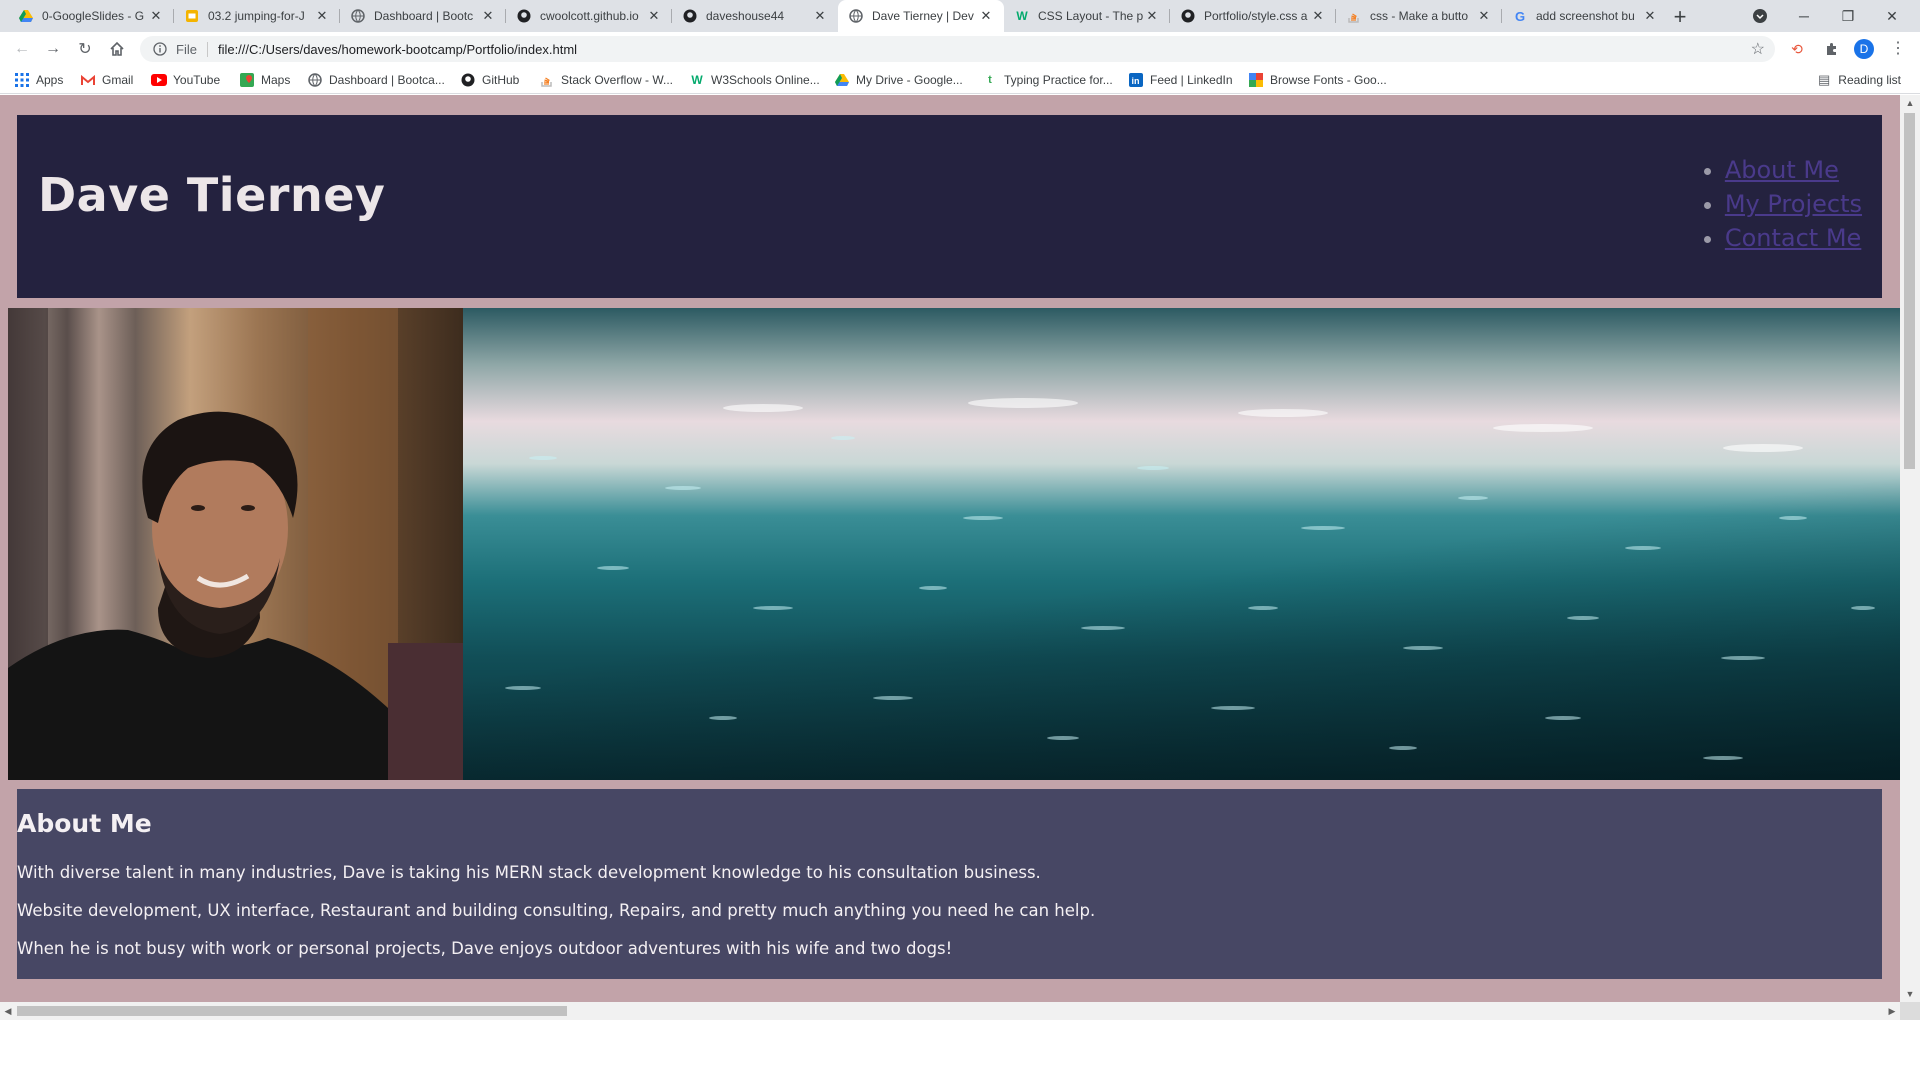 The width and height of the screenshot is (1920, 1080). I want to click on profile-avatar: D, so click(1864, 49).